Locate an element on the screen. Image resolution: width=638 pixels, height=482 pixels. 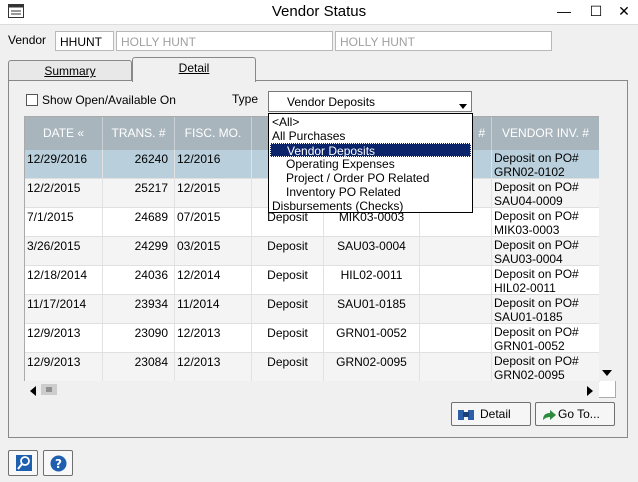
cell-trans: 26240 is located at coordinates (139, 164).